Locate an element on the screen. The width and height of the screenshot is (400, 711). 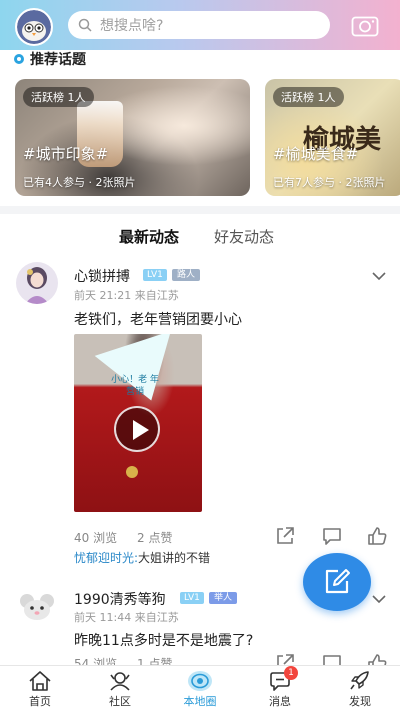
necklace-image is located at coordinates (132, 472).